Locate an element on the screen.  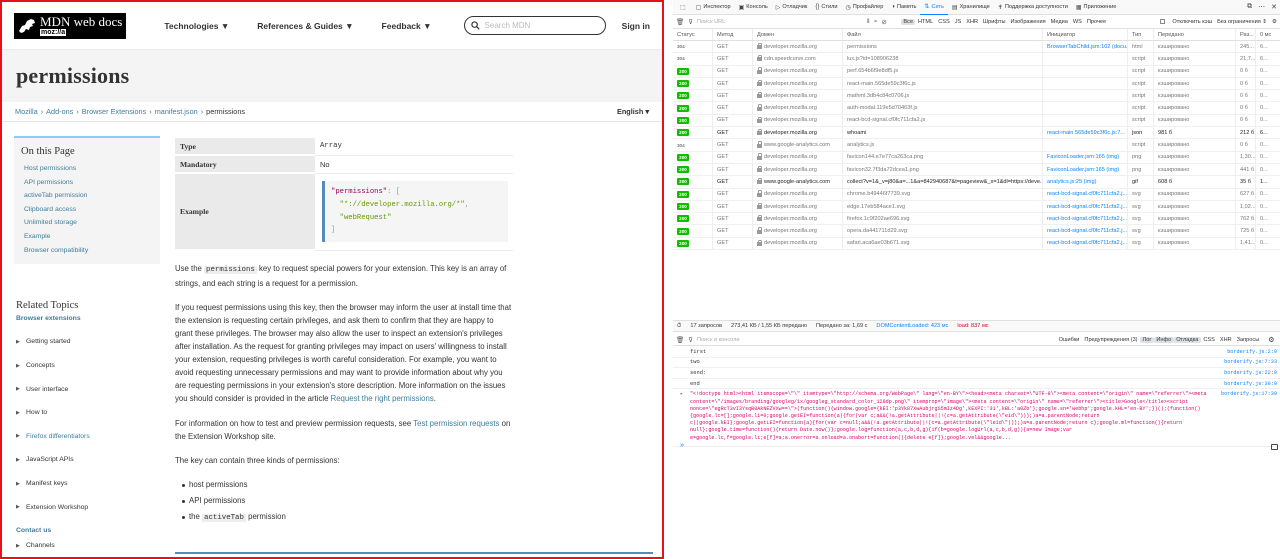
pick-element-icon: ⬚ is located at coordinates (684, 7).